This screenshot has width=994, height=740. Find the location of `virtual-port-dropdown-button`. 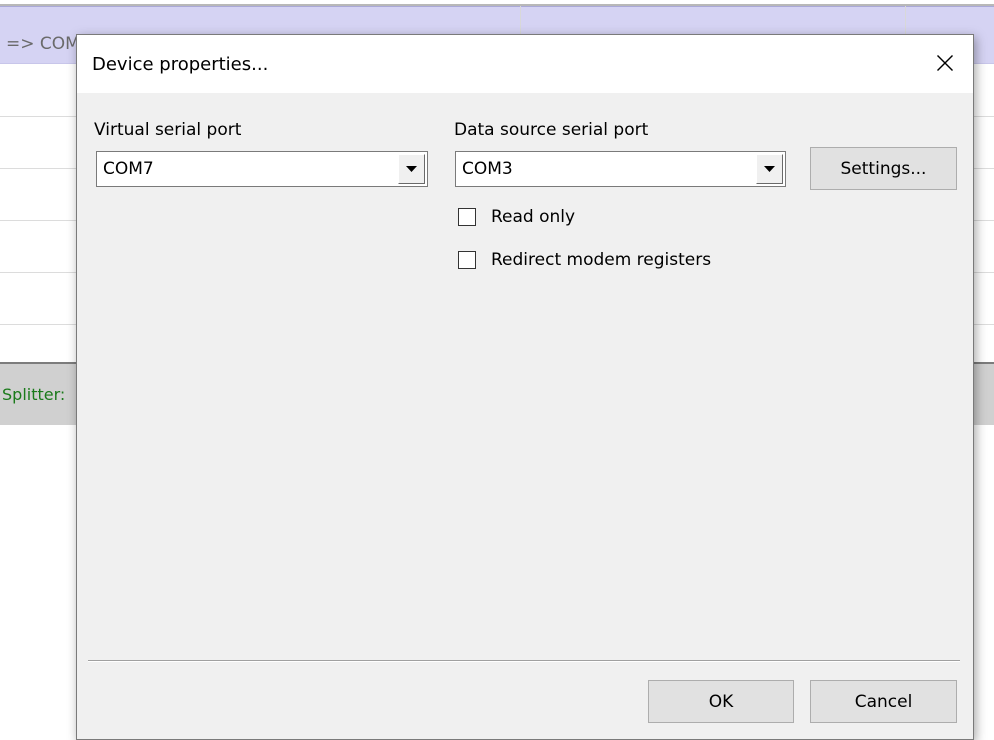

virtual-port-dropdown-button is located at coordinates (411, 169).